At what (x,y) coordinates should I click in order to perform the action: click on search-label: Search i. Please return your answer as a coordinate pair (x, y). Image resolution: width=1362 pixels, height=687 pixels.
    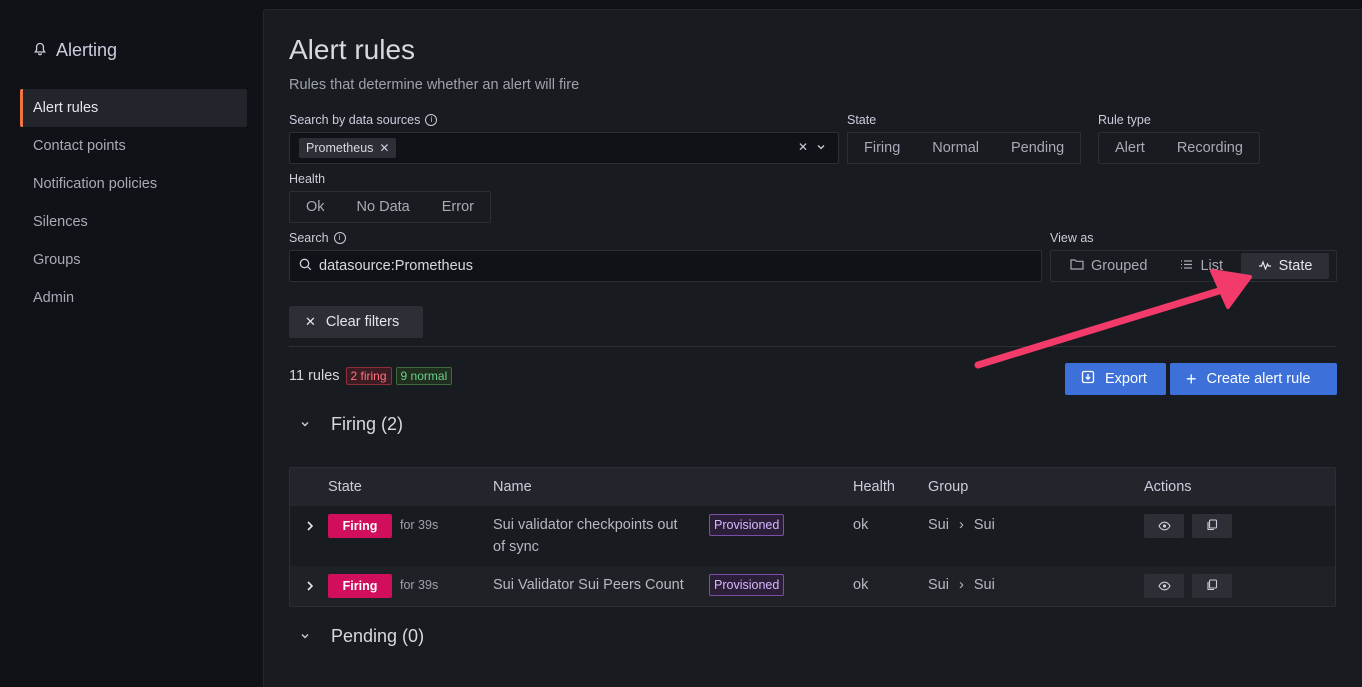
    Looking at the image, I should click on (317, 238).